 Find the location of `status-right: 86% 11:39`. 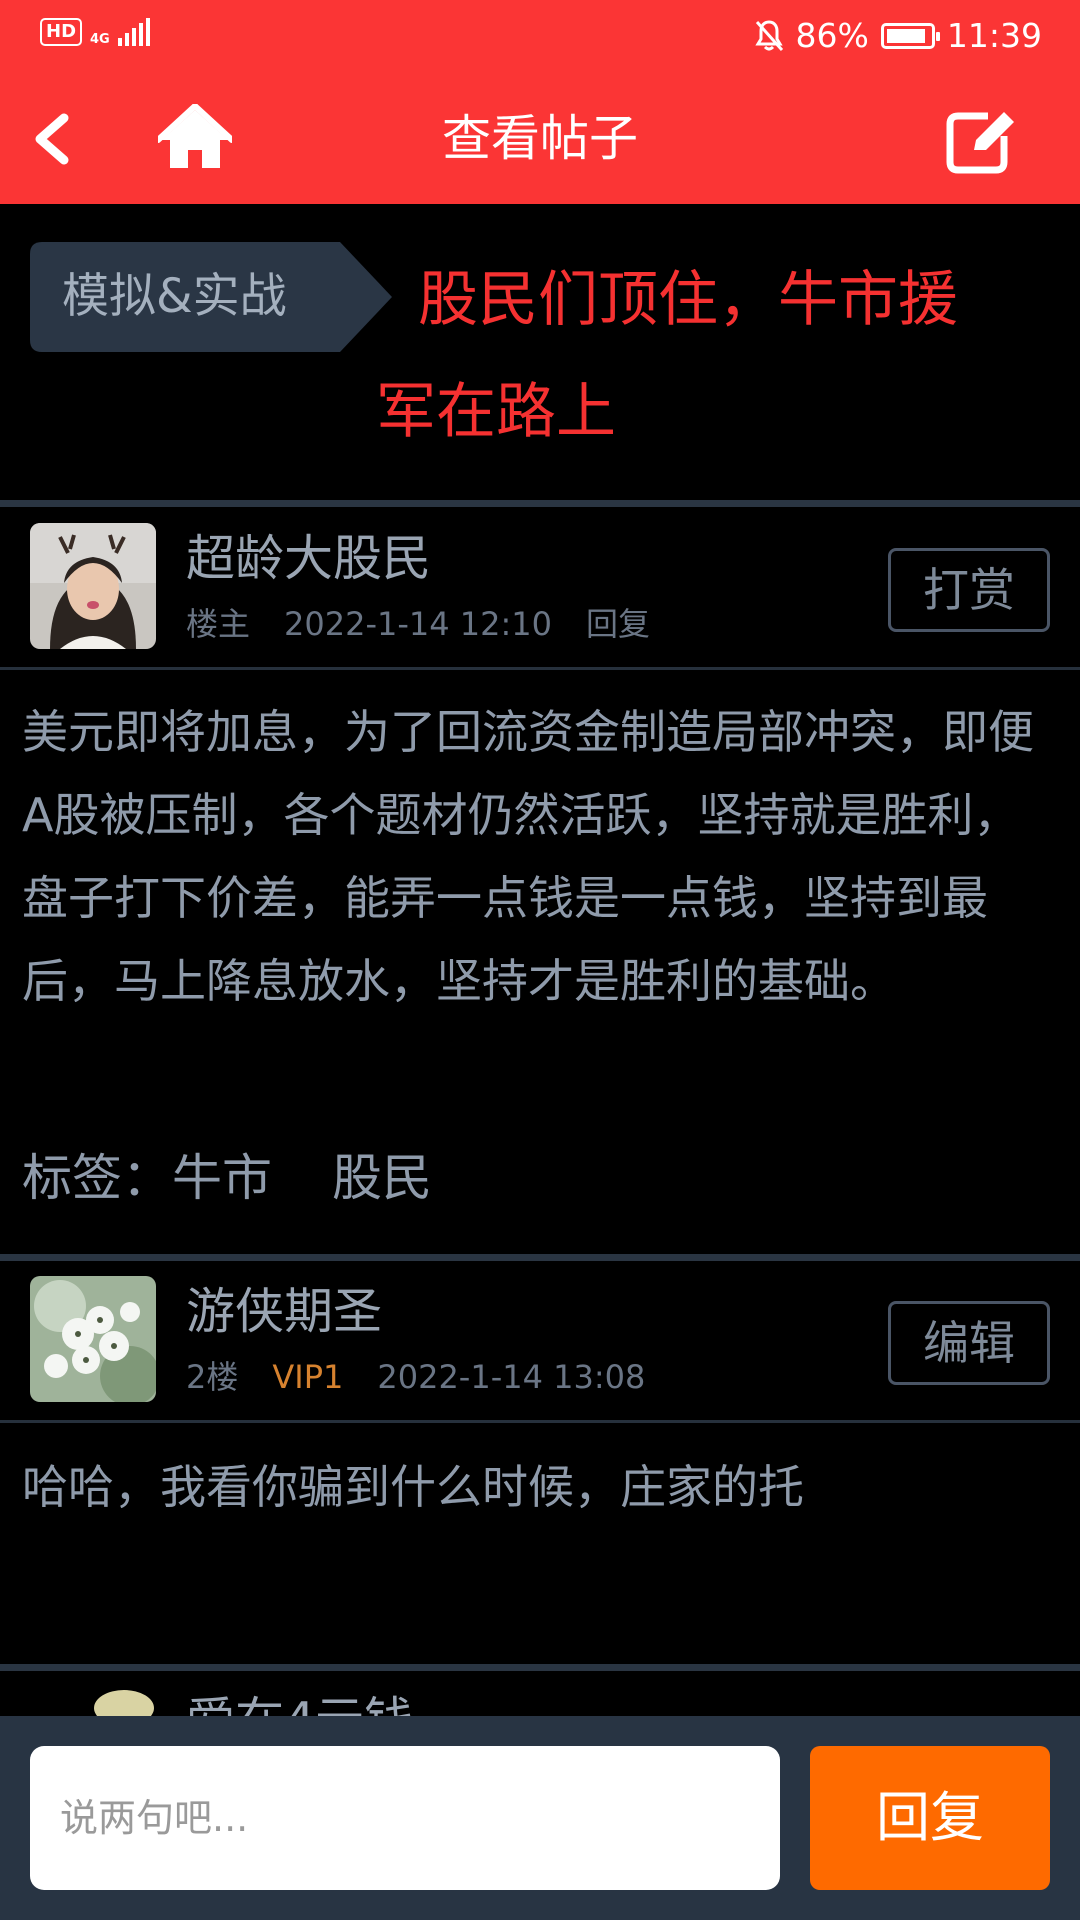

status-right: 86% 11:39 is located at coordinates (898, 36).